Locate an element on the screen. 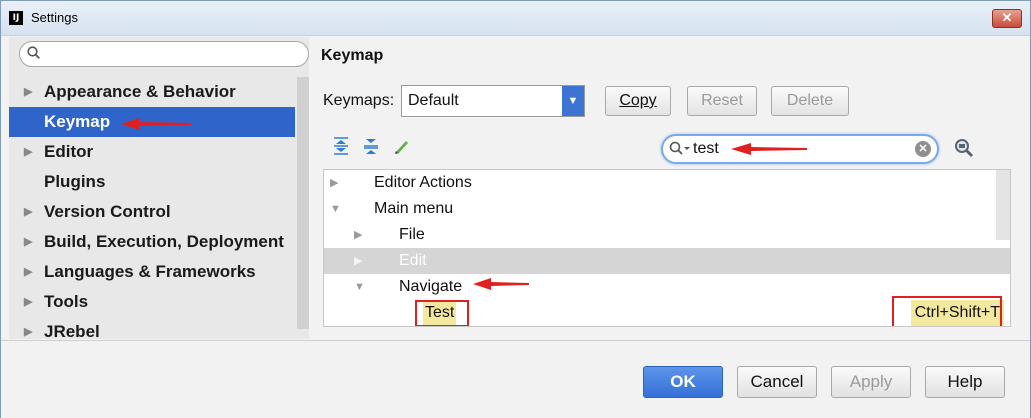 The image size is (1031, 418). page-title: Keymap is located at coordinates (352, 55).